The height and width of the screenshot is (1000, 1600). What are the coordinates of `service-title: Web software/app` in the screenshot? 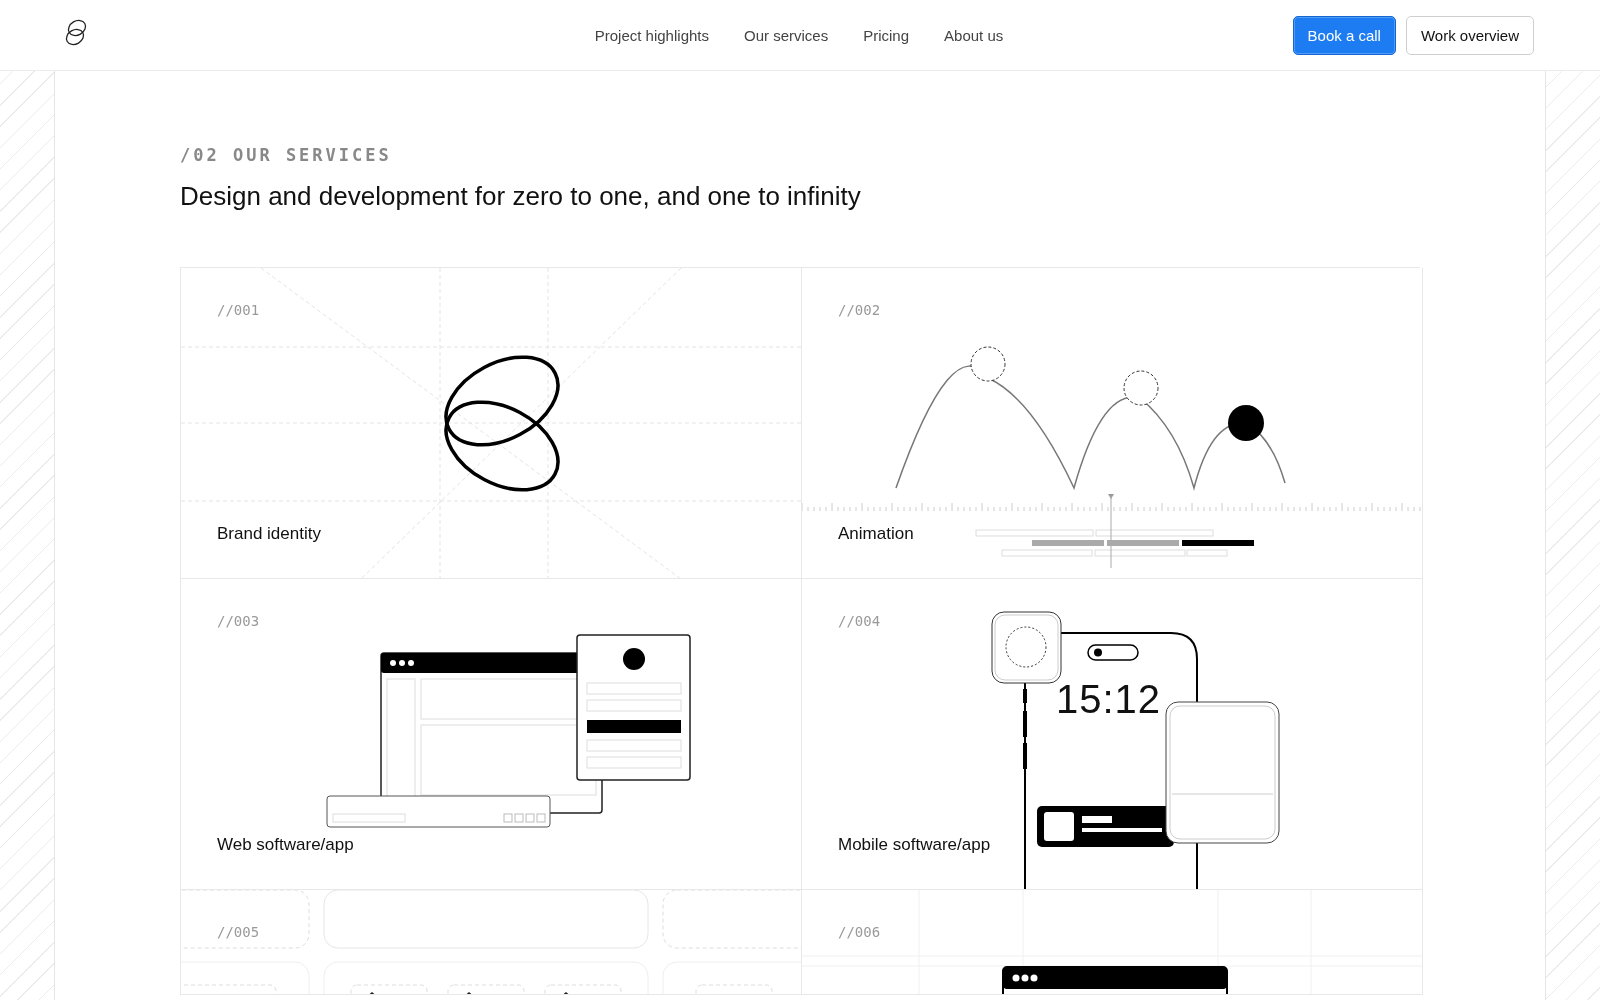 It's located at (285, 845).